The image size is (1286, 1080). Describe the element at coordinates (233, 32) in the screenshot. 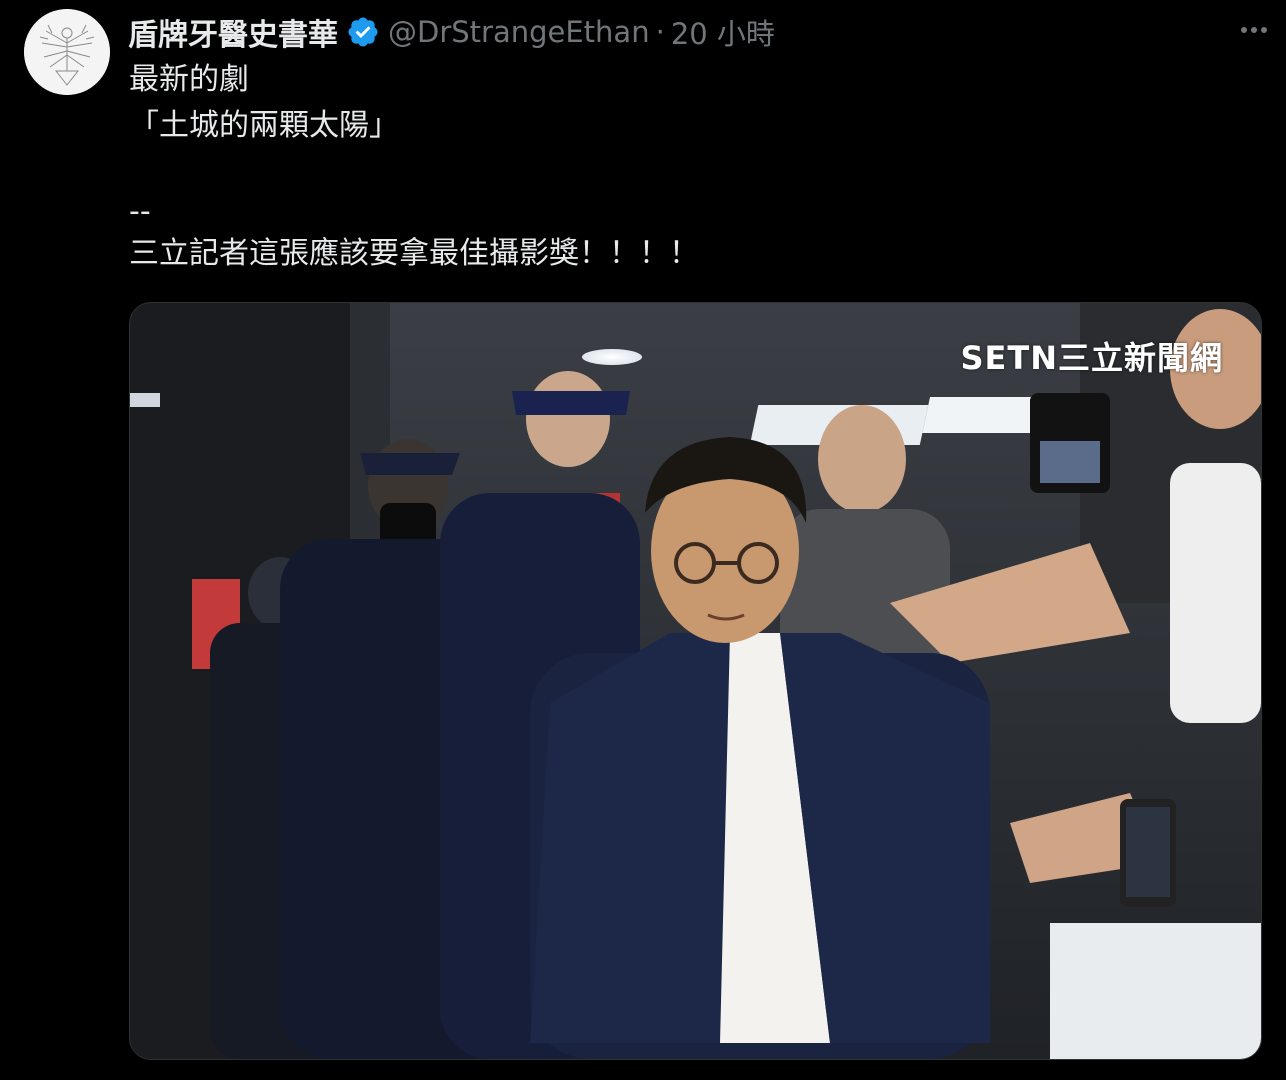

I see `author-display-name: 盾牌牙醫史書華` at that location.